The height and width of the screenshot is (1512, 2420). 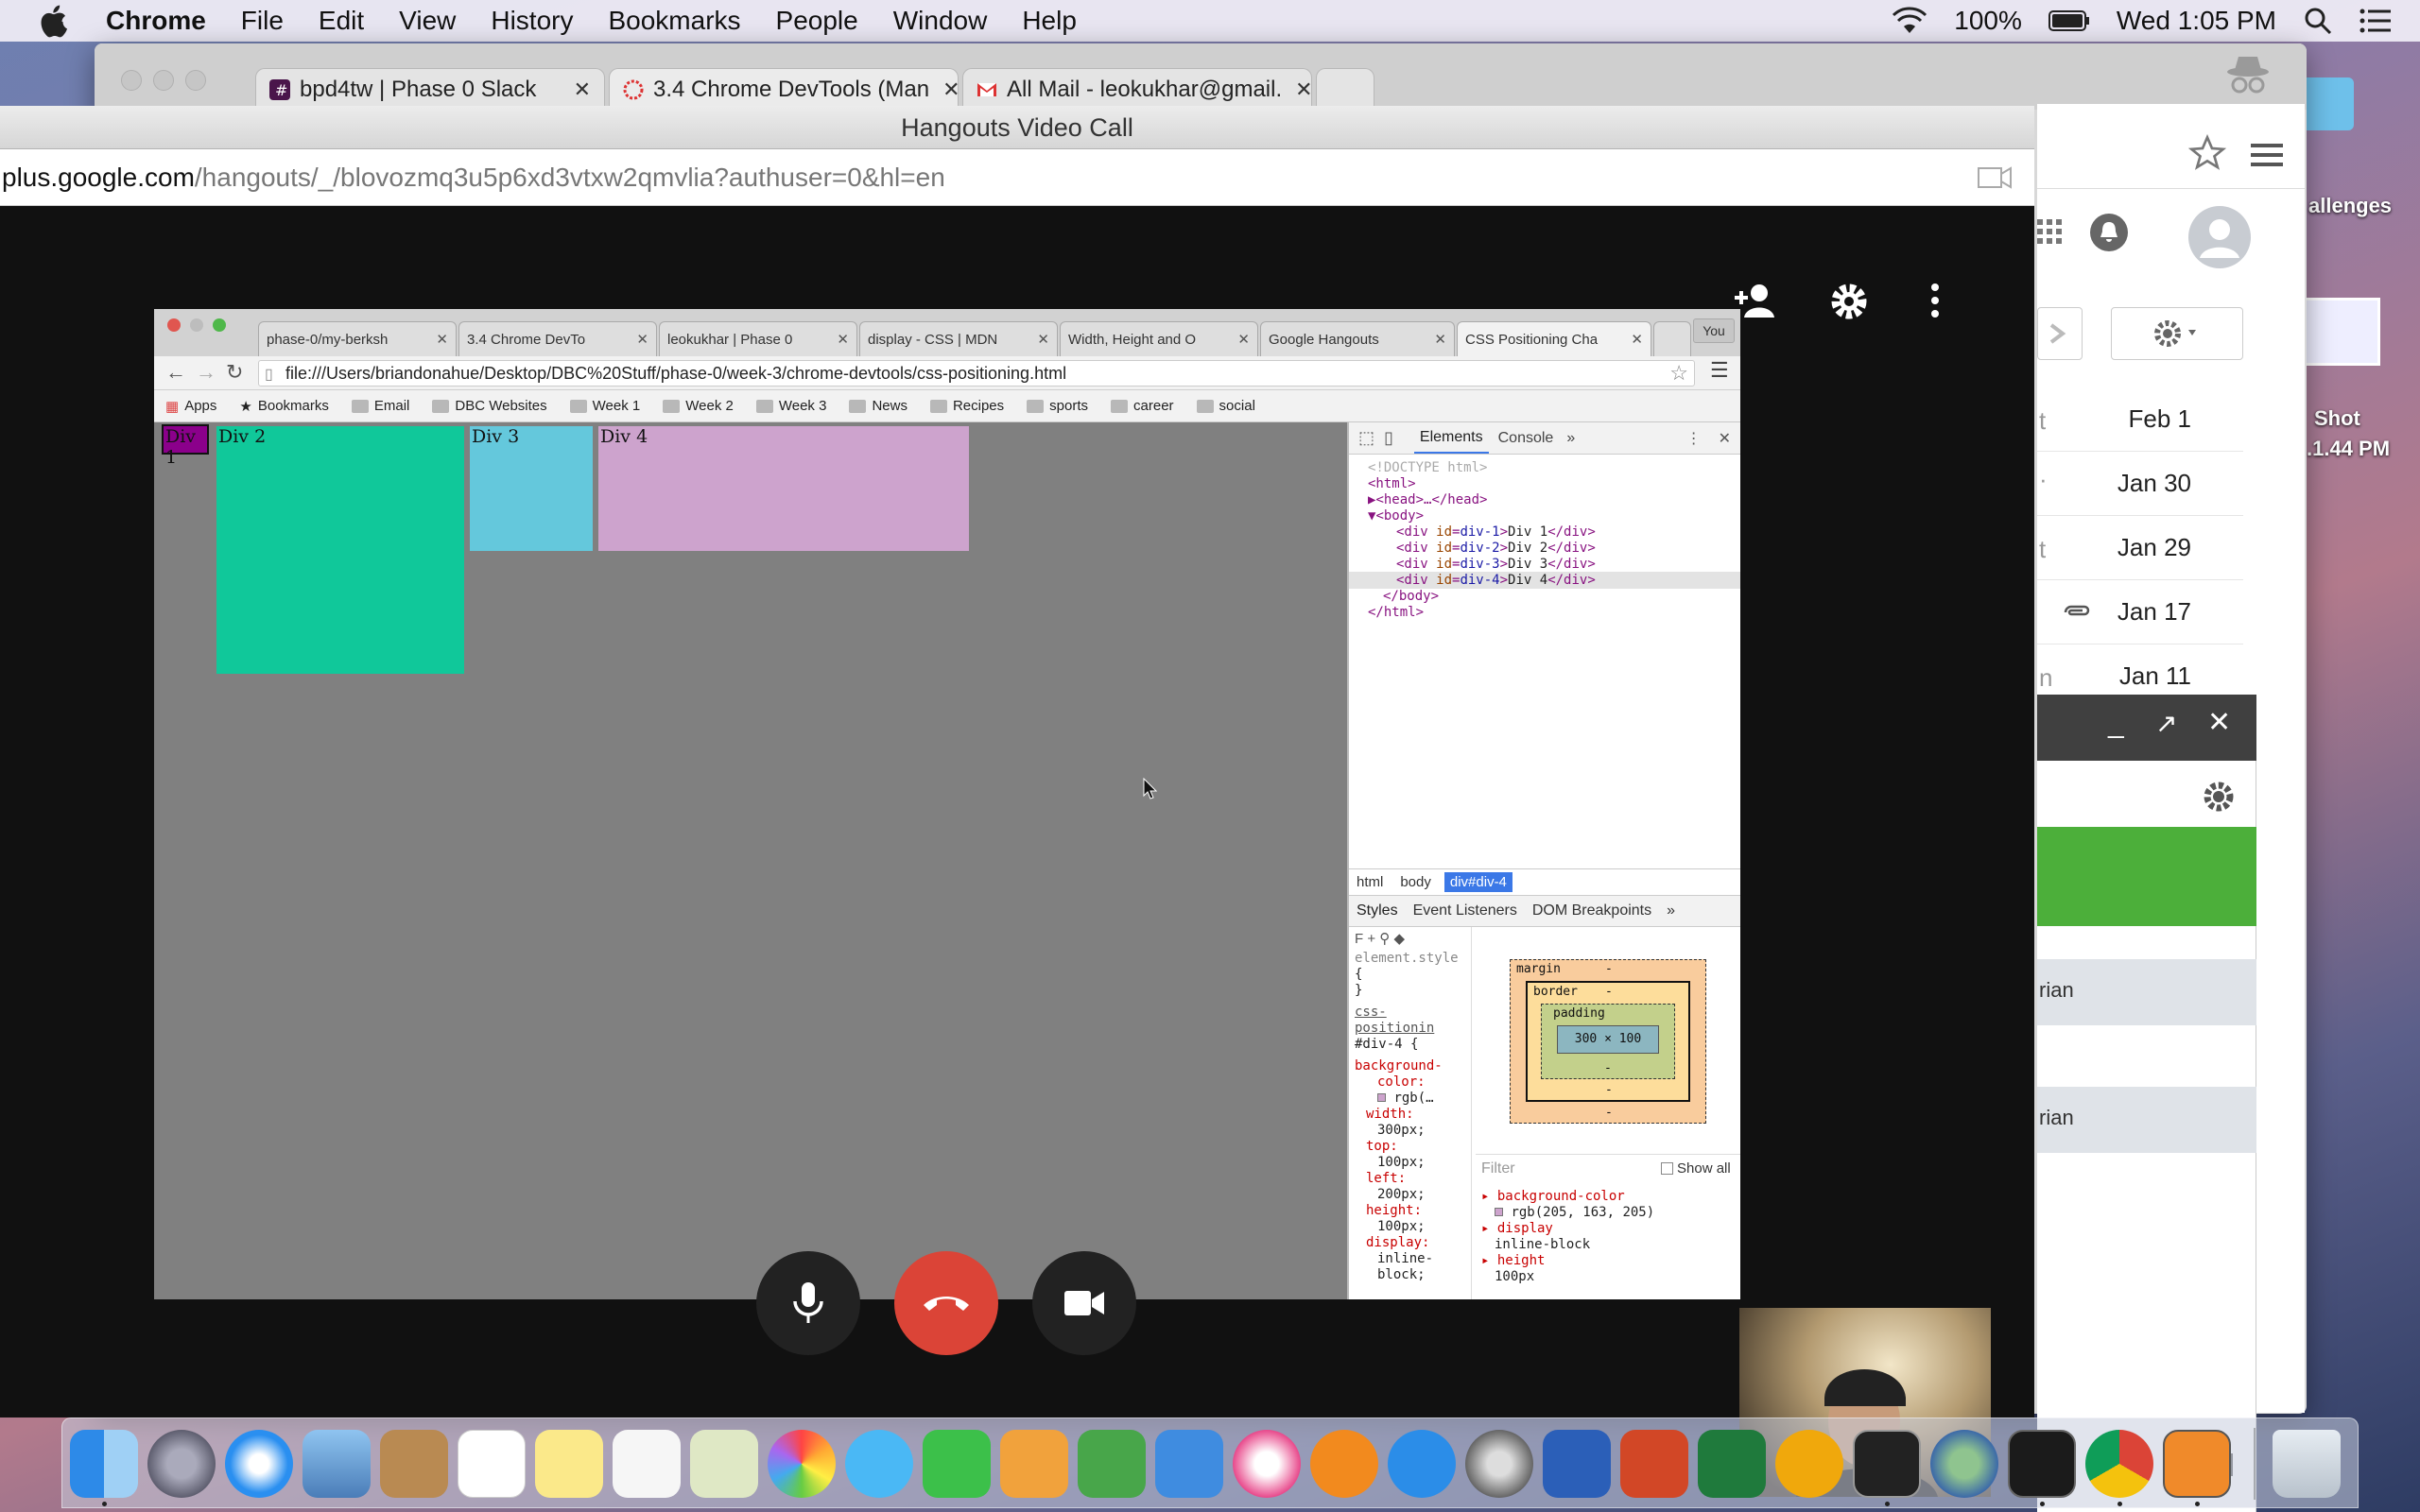 I want to click on bookmark-folder: Week 2, so click(x=698, y=406).